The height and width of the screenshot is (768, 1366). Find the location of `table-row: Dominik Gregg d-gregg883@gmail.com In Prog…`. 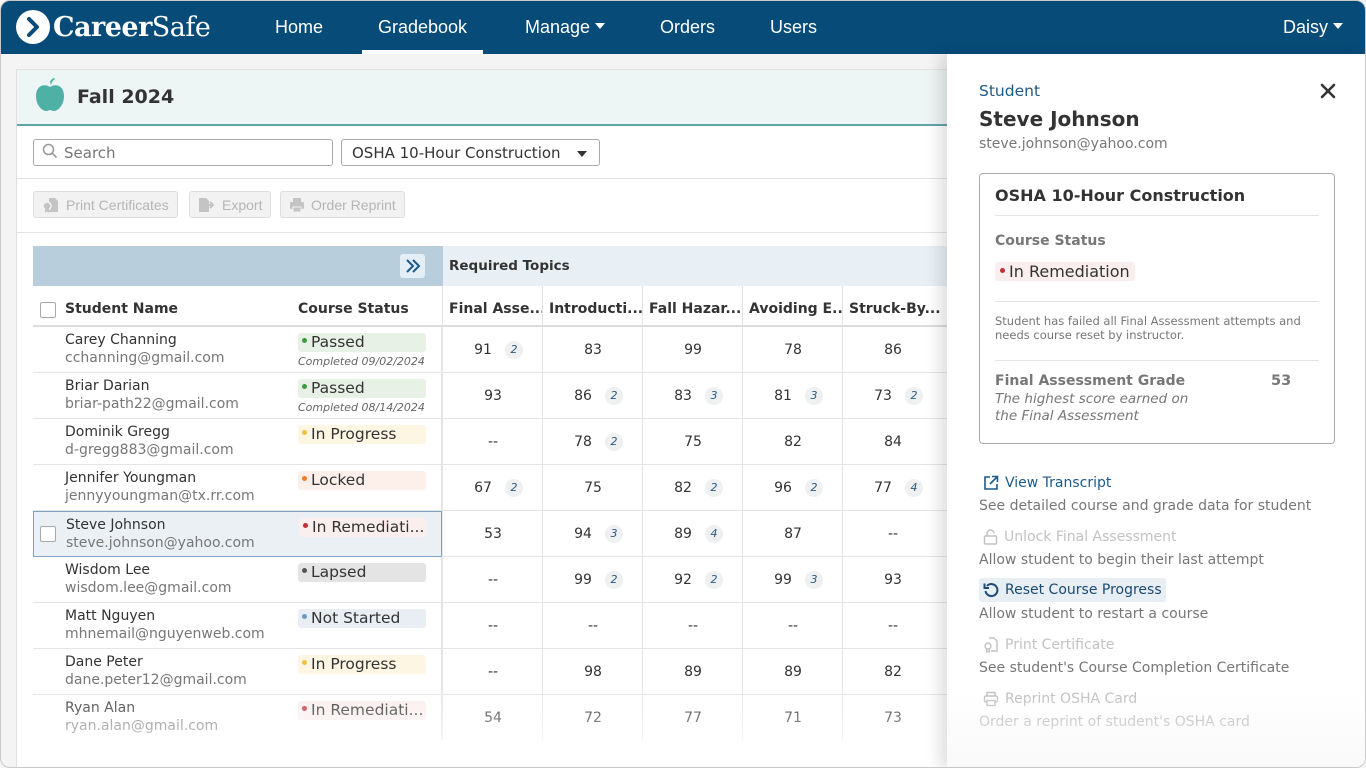

table-row: Dominik Gregg d-gregg883@gmail.com In Prog… is located at coordinates (490, 442).